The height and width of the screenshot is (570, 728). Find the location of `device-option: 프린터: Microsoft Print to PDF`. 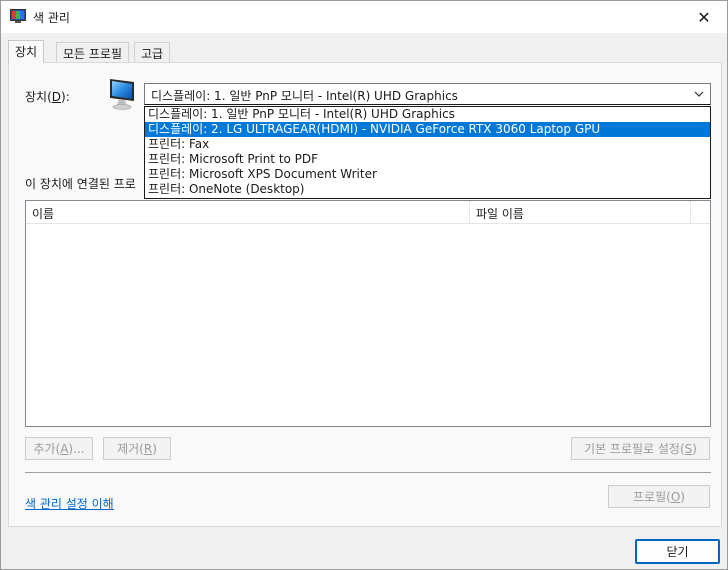

device-option: 프린터: Microsoft Print to PDF is located at coordinates (427, 159).